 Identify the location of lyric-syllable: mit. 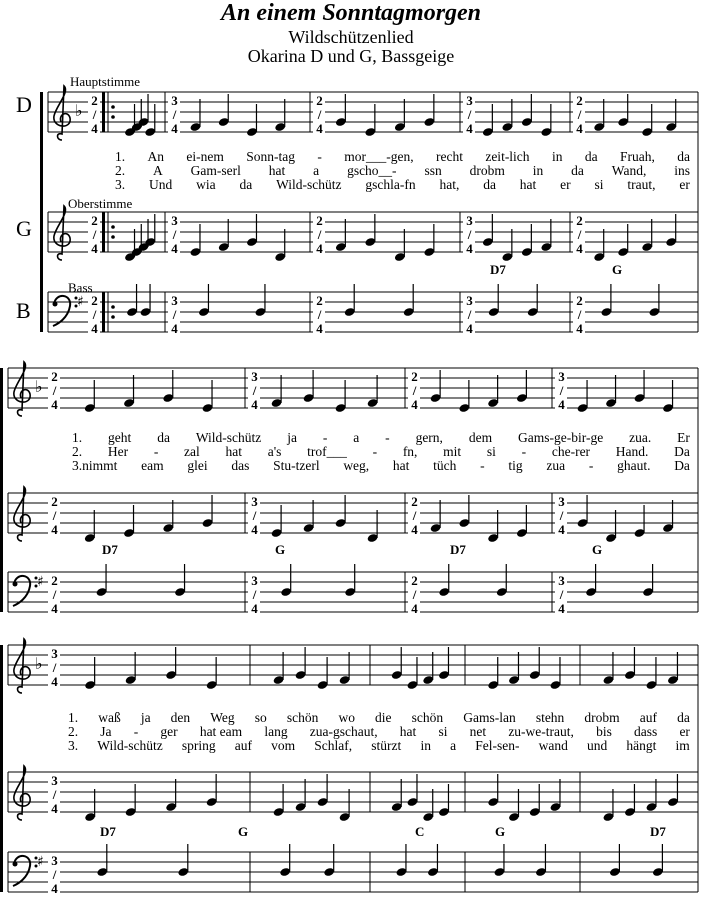
(452, 451).